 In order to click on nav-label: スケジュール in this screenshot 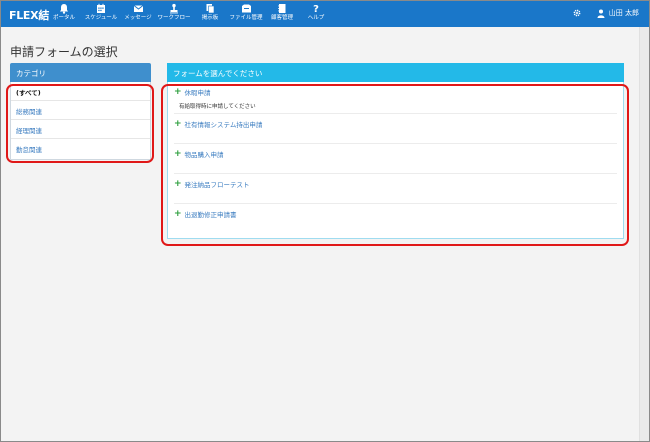, I will do `click(101, 18)`.